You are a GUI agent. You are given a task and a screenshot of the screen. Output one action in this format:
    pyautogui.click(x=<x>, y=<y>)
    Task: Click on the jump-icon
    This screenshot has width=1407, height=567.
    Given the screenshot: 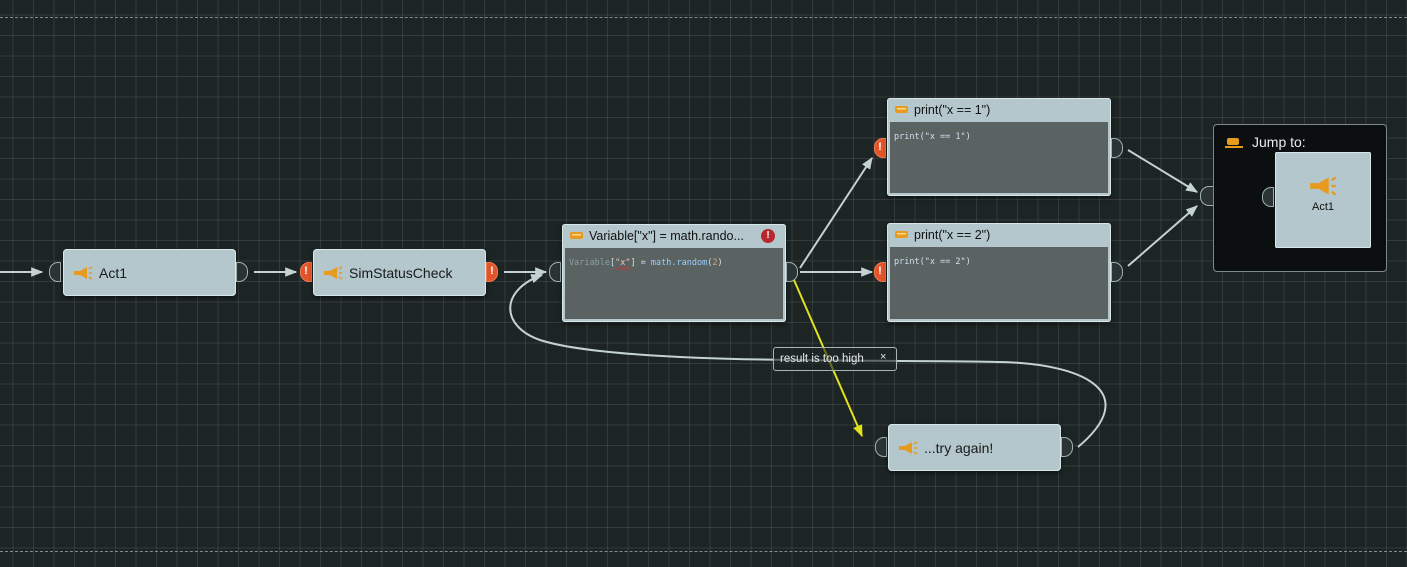 What is the action you would take?
    pyautogui.click(x=1234, y=143)
    